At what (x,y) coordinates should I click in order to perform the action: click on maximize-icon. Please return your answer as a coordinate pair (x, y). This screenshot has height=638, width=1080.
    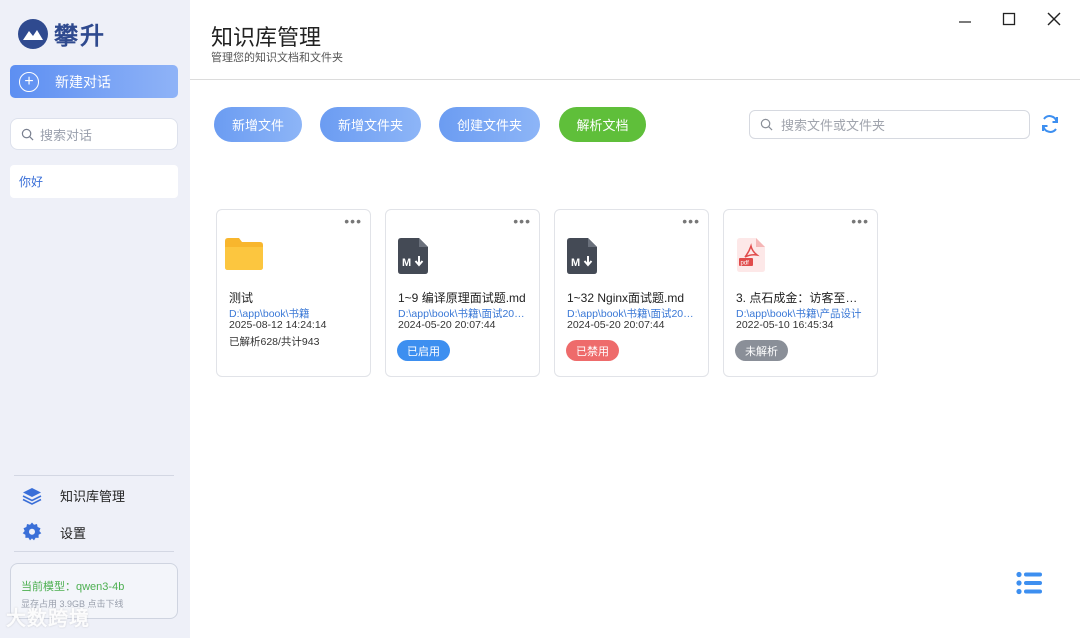
    Looking at the image, I should click on (1009, 19).